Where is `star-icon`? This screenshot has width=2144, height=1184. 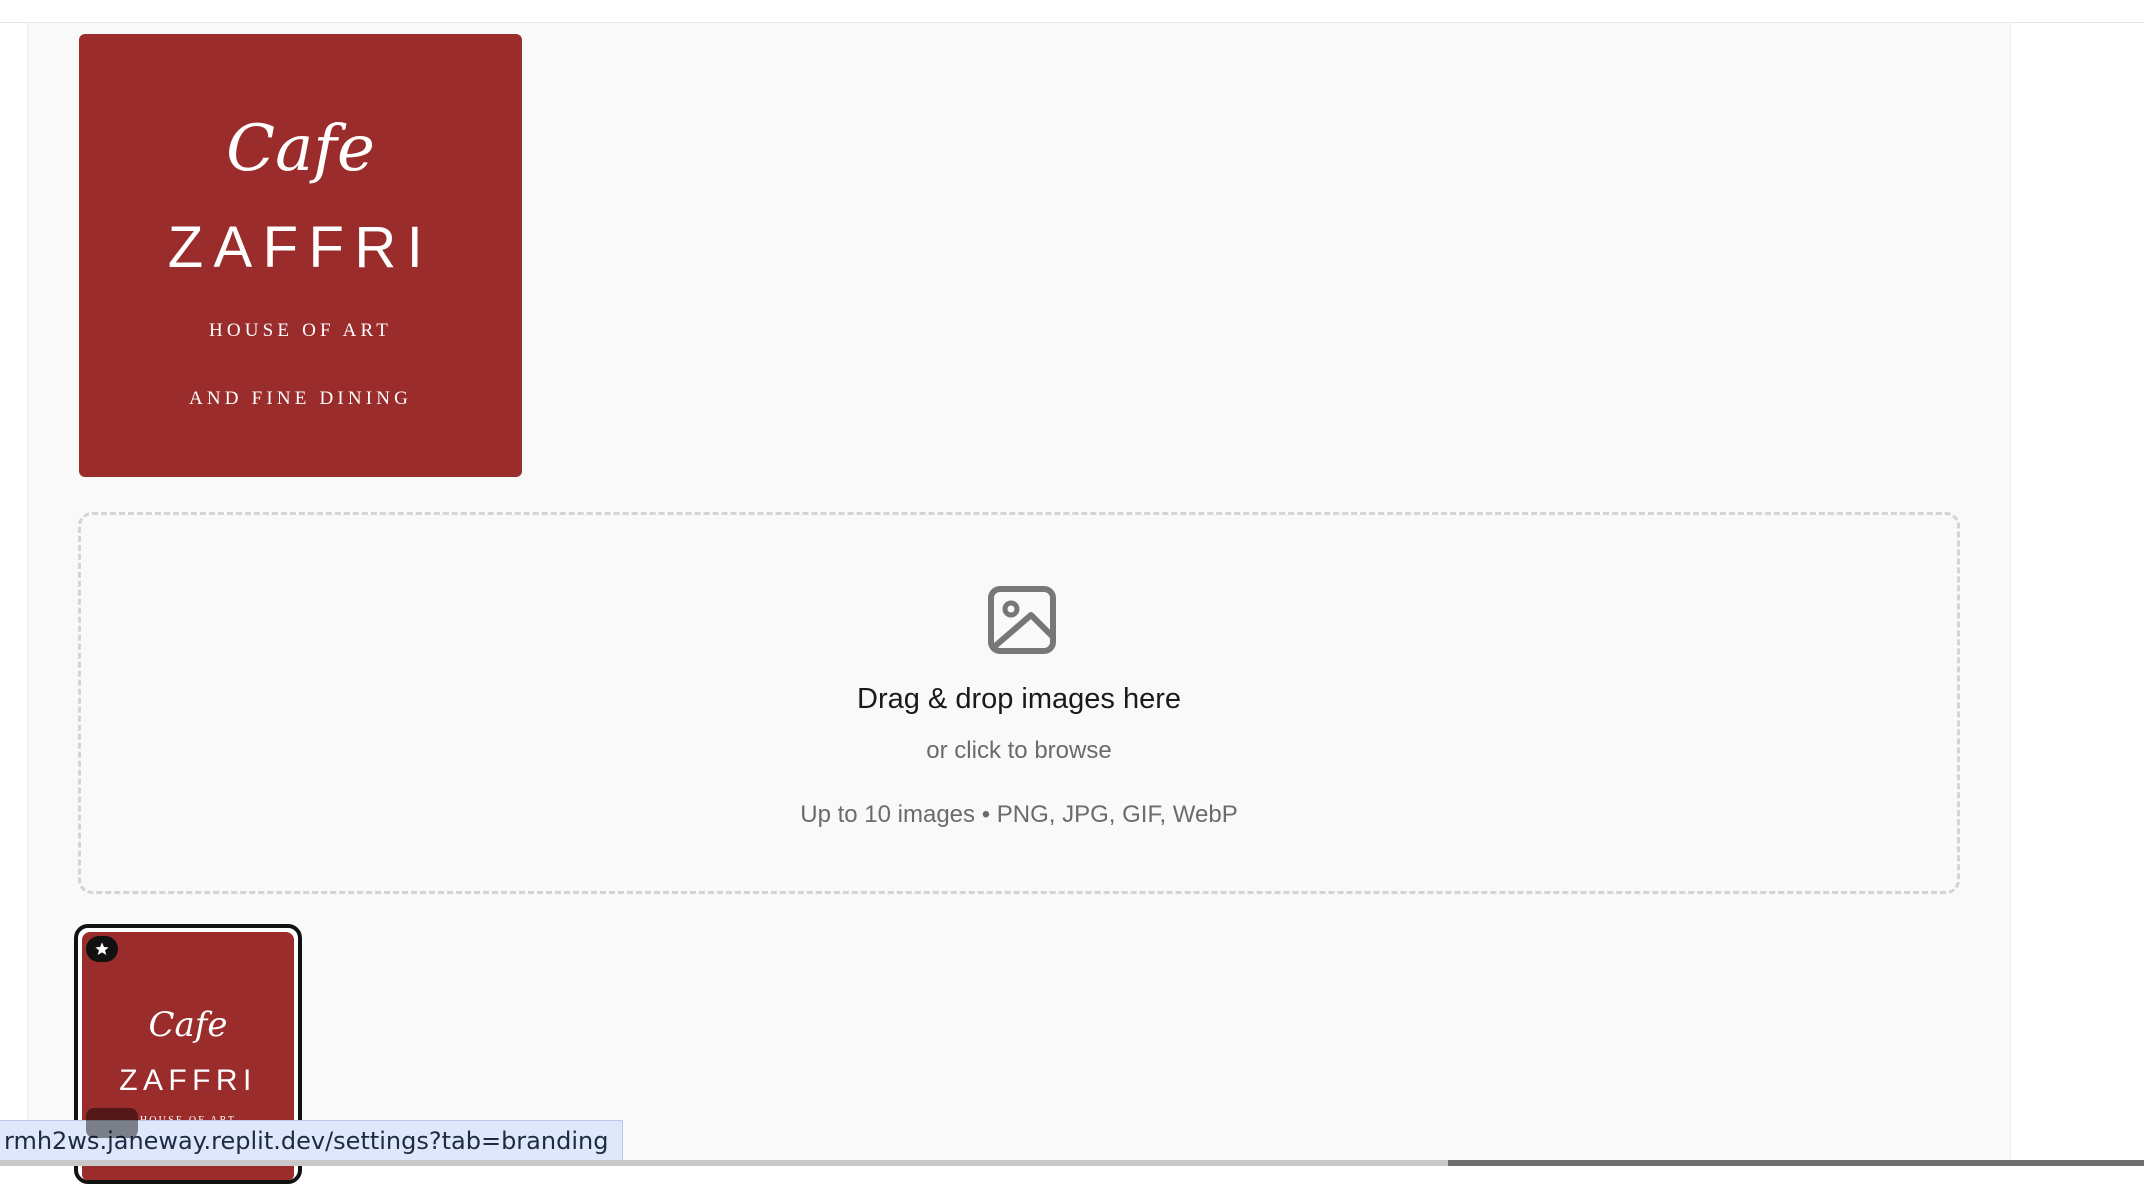
star-icon is located at coordinates (102, 948).